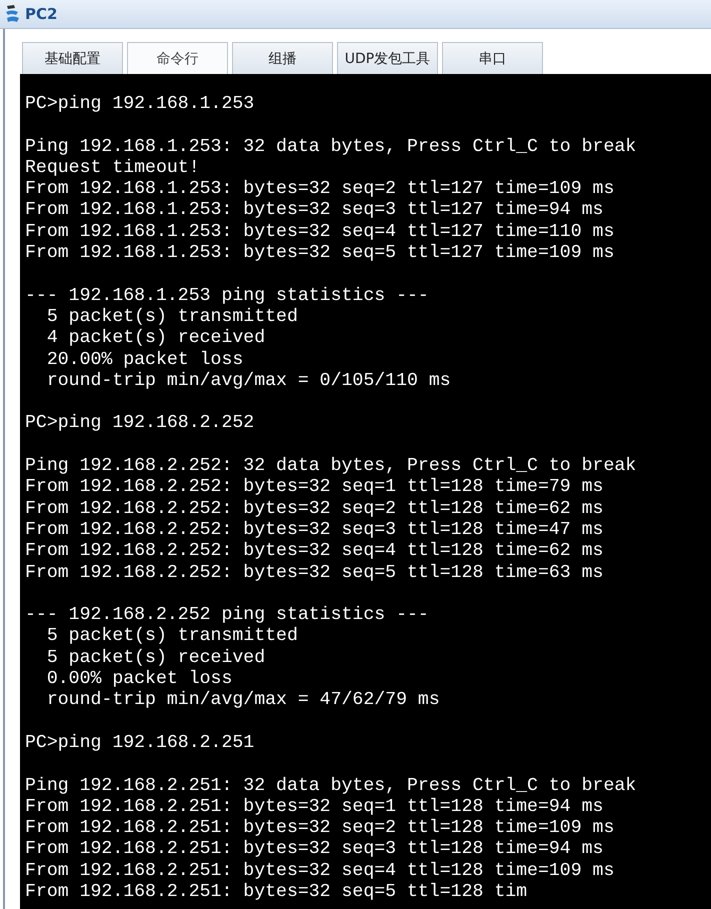 Image resolution: width=711 pixels, height=909 pixels. I want to click on tab: 基础配置, so click(72, 58).